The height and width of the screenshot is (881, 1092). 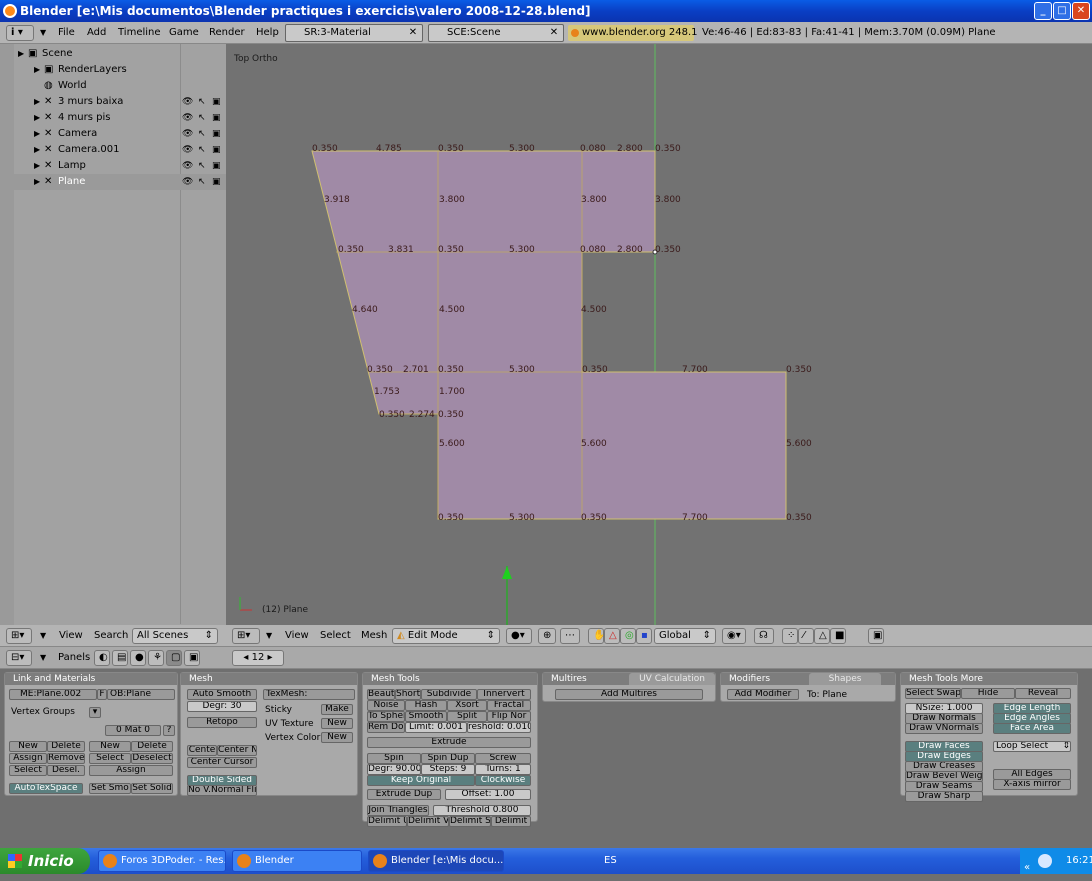 What do you see at coordinates (1032, 784) in the screenshot?
I see `x-axis-mirror-toggle: X-axis mirror` at bounding box center [1032, 784].